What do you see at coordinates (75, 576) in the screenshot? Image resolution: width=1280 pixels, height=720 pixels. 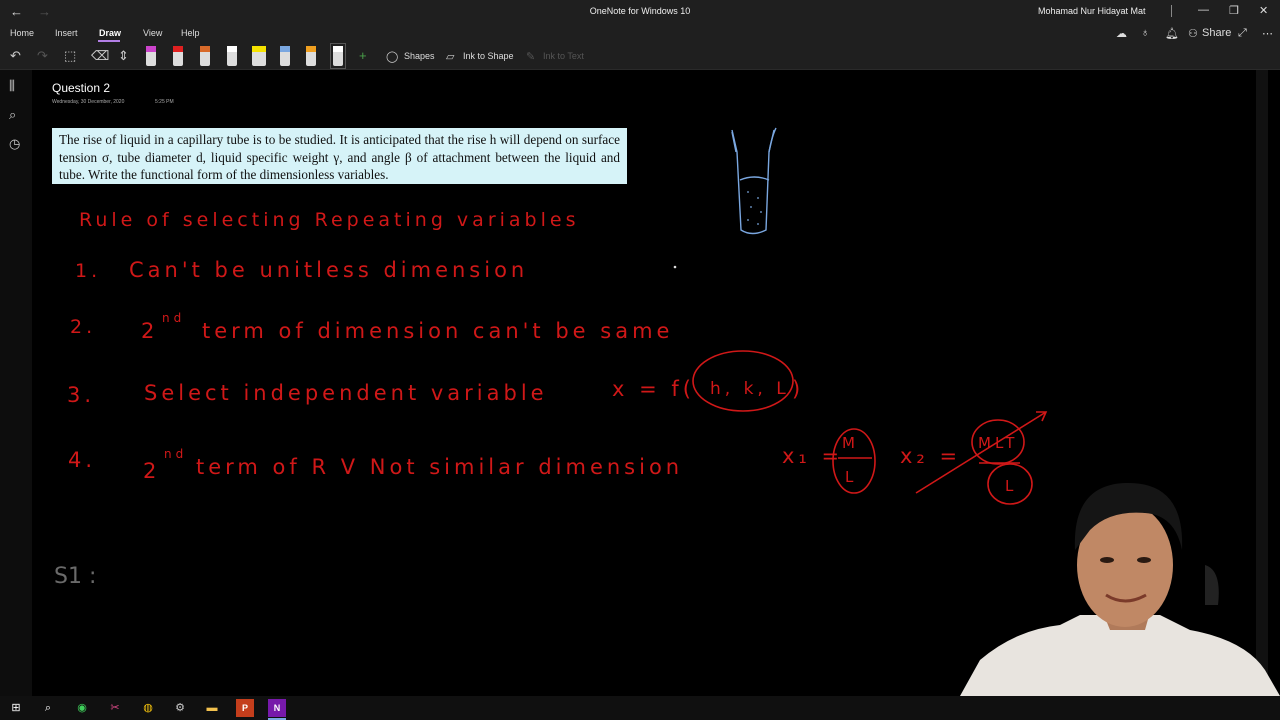 I see `step-1-label: S1 :` at bounding box center [75, 576].